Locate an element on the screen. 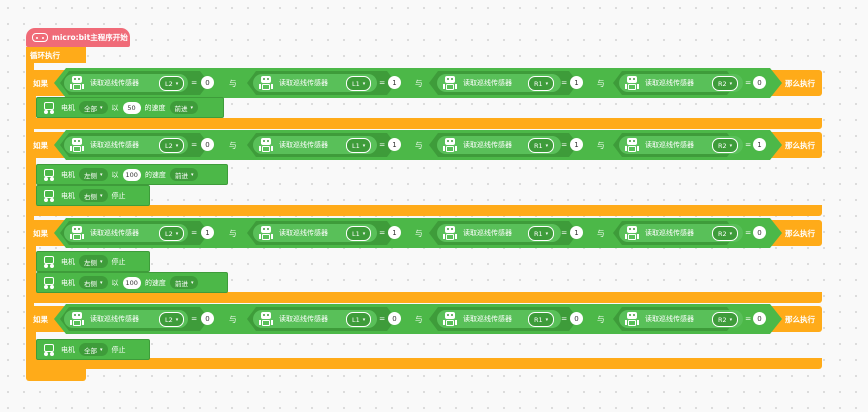 The width and height of the screenshot is (868, 412). motor-run-block: 电机 右侧 ▾ 以 100 的速度 前进 ▾ is located at coordinates (132, 282).